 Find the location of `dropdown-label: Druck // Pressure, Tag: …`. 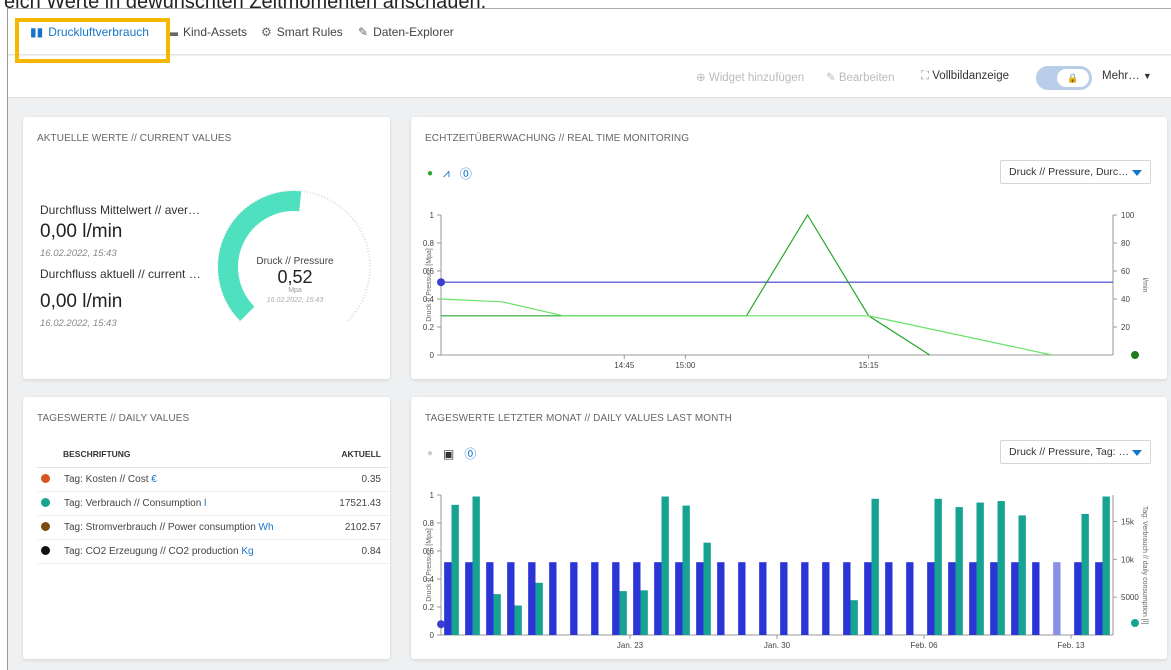

dropdown-label: Druck // Pressure, Tag: … is located at coordinates (1069, 452).